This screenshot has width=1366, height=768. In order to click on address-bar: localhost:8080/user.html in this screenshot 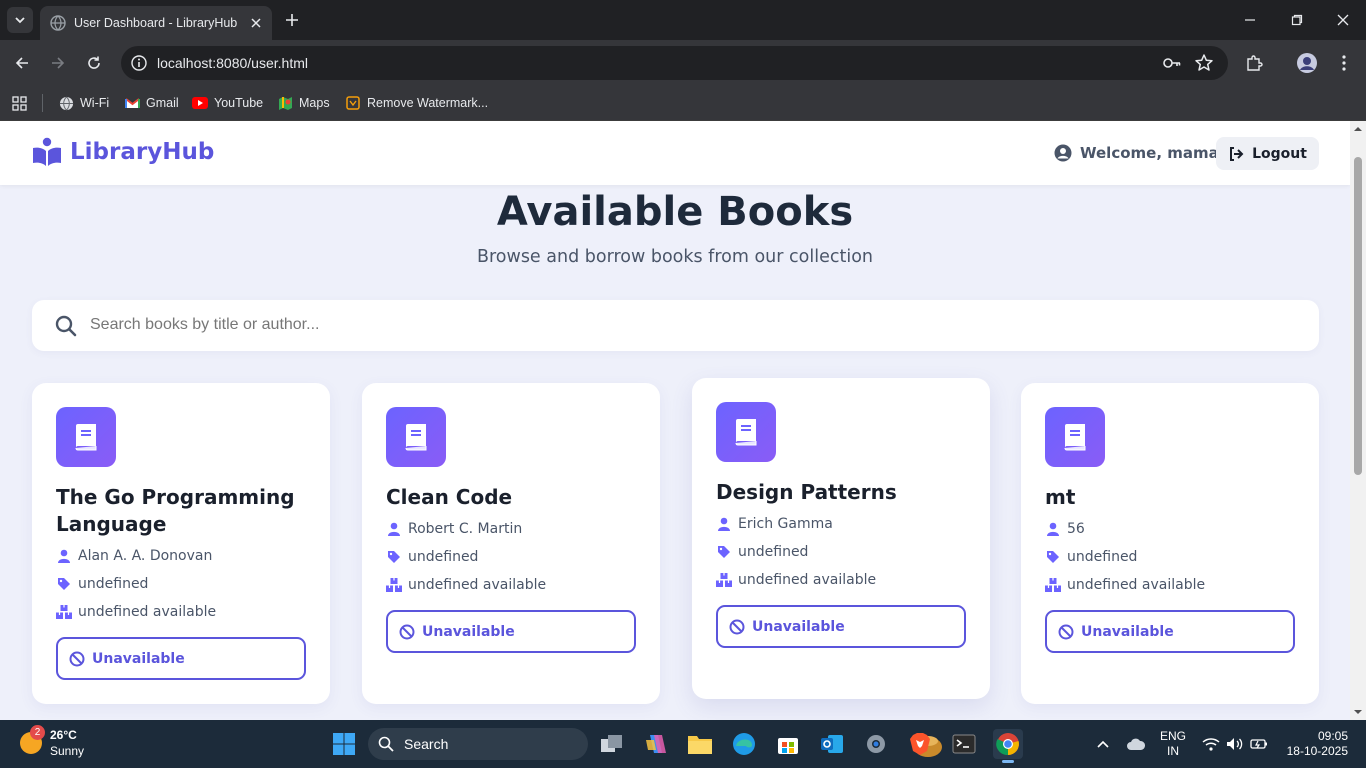, I will do `click(674, 63)`.